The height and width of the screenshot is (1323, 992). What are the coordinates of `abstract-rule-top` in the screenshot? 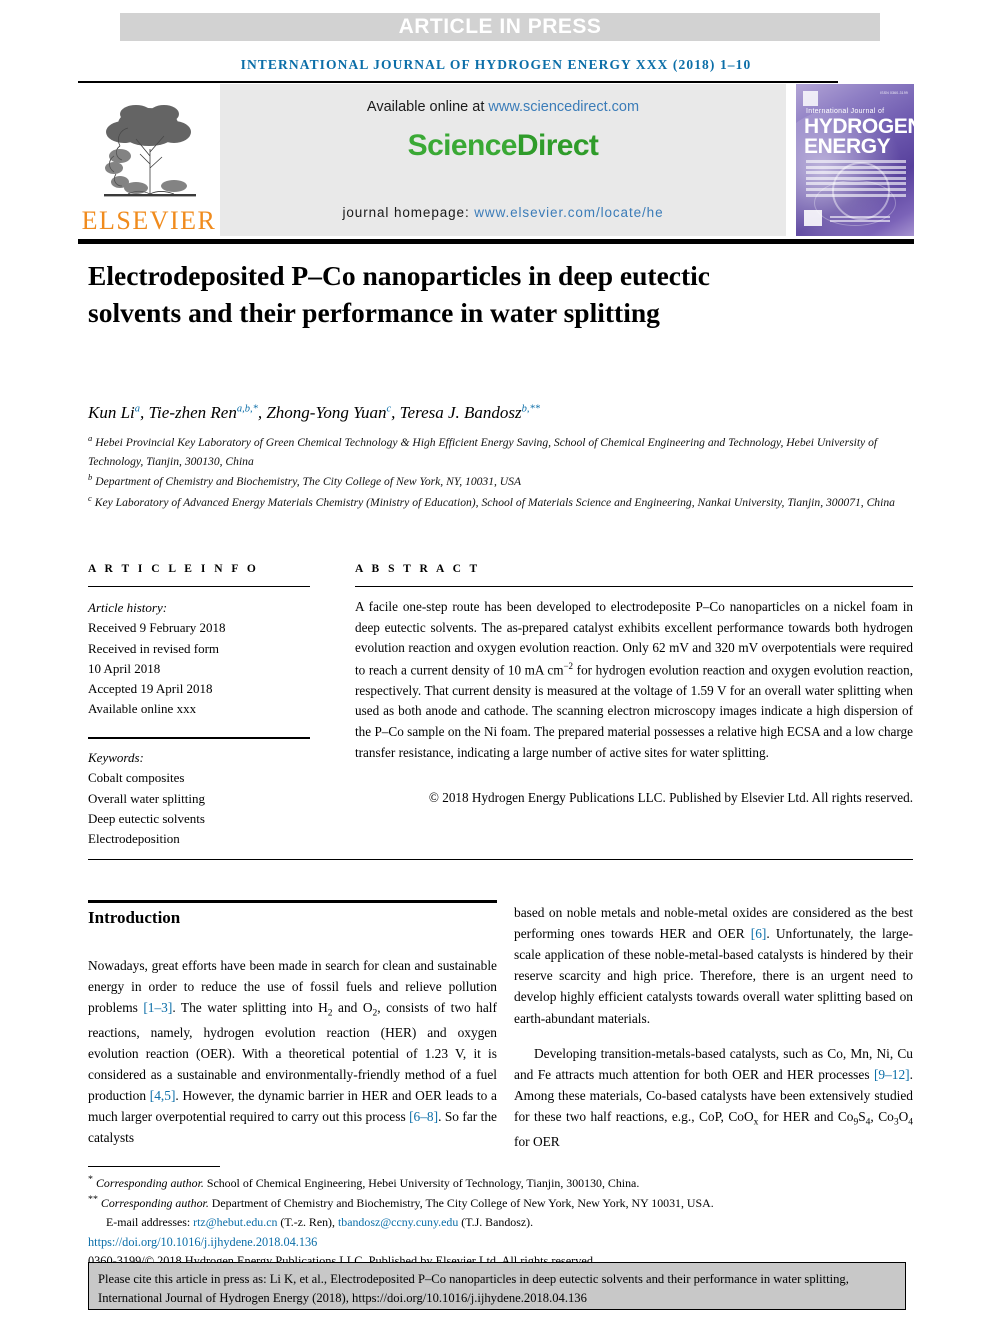 It's located at (634, 587).